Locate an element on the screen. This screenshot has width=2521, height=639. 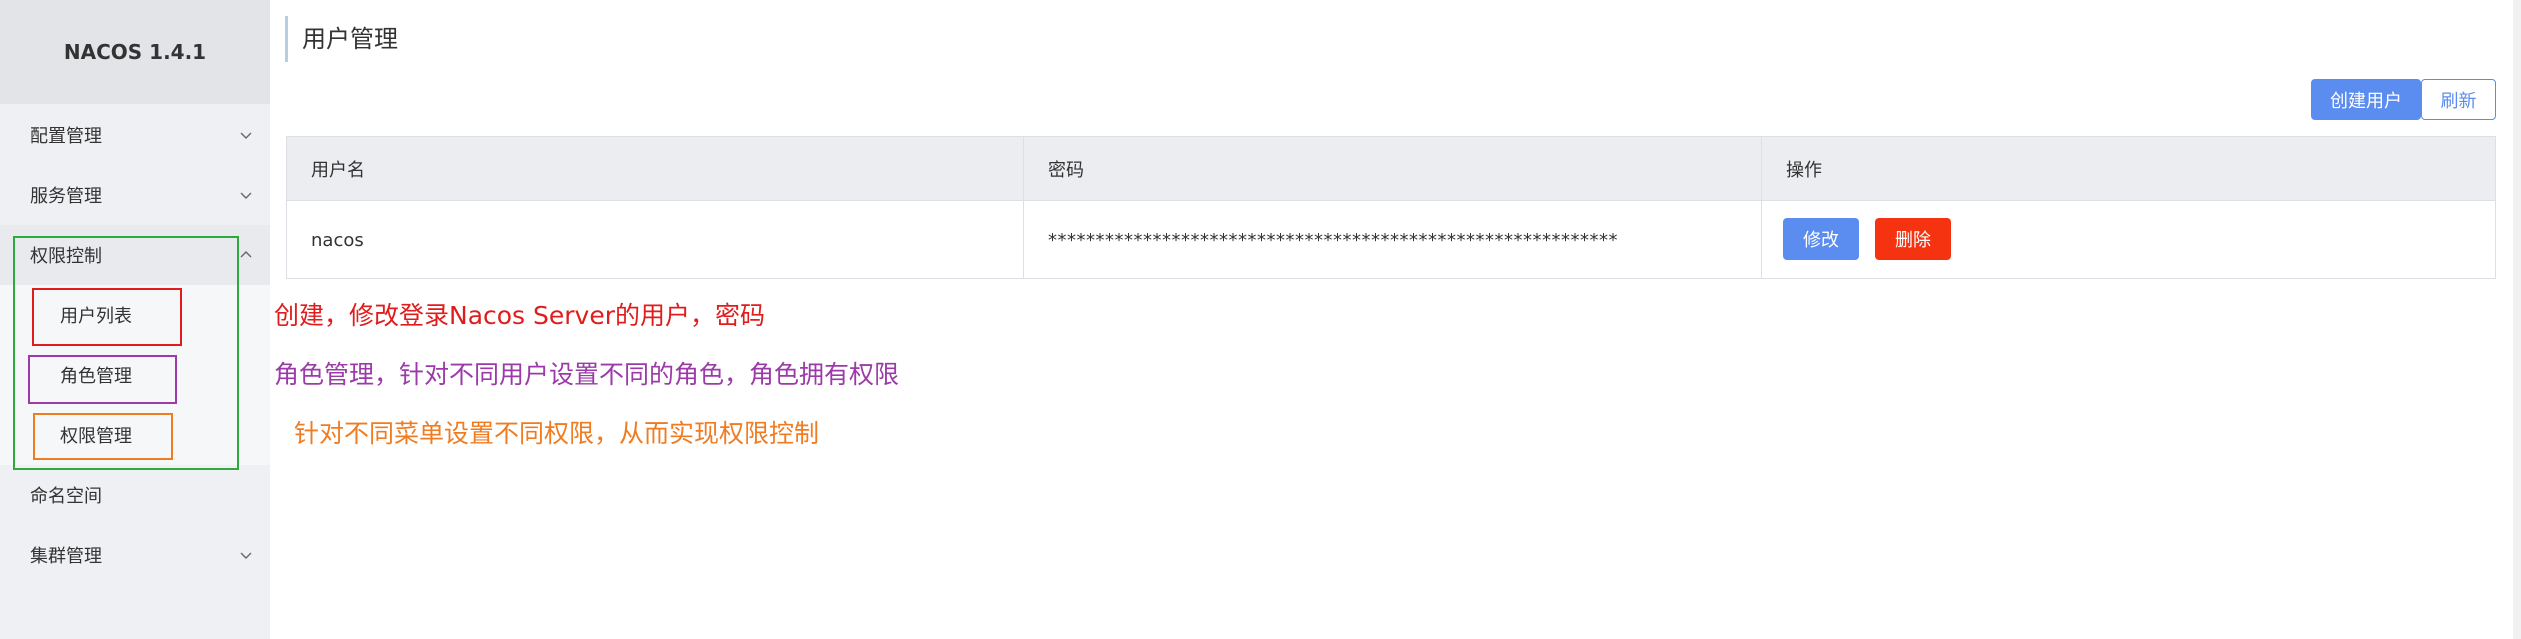
annotation-role-management: 角色管理，针对不同用户设置不同的角色，角色拥有权限 is located at coordinates (587, 374).